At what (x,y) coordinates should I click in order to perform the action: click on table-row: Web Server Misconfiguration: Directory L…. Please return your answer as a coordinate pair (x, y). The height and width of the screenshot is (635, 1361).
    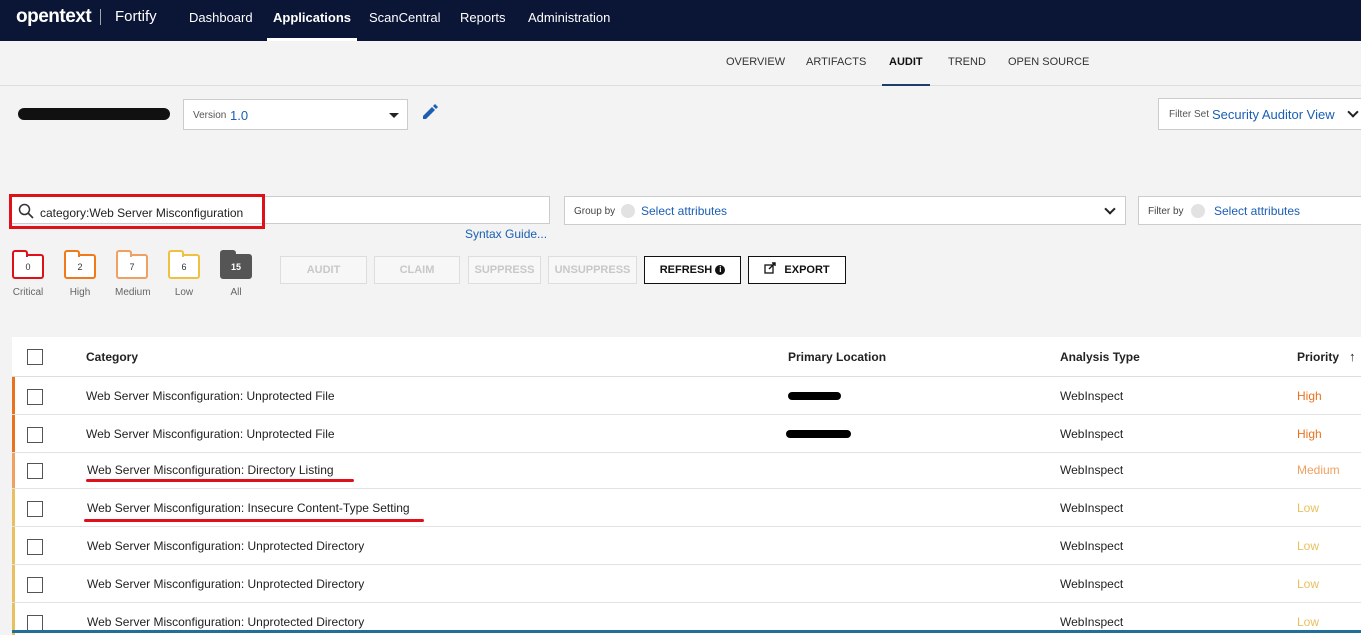
    Looking at the image, I should click on (686, 471).